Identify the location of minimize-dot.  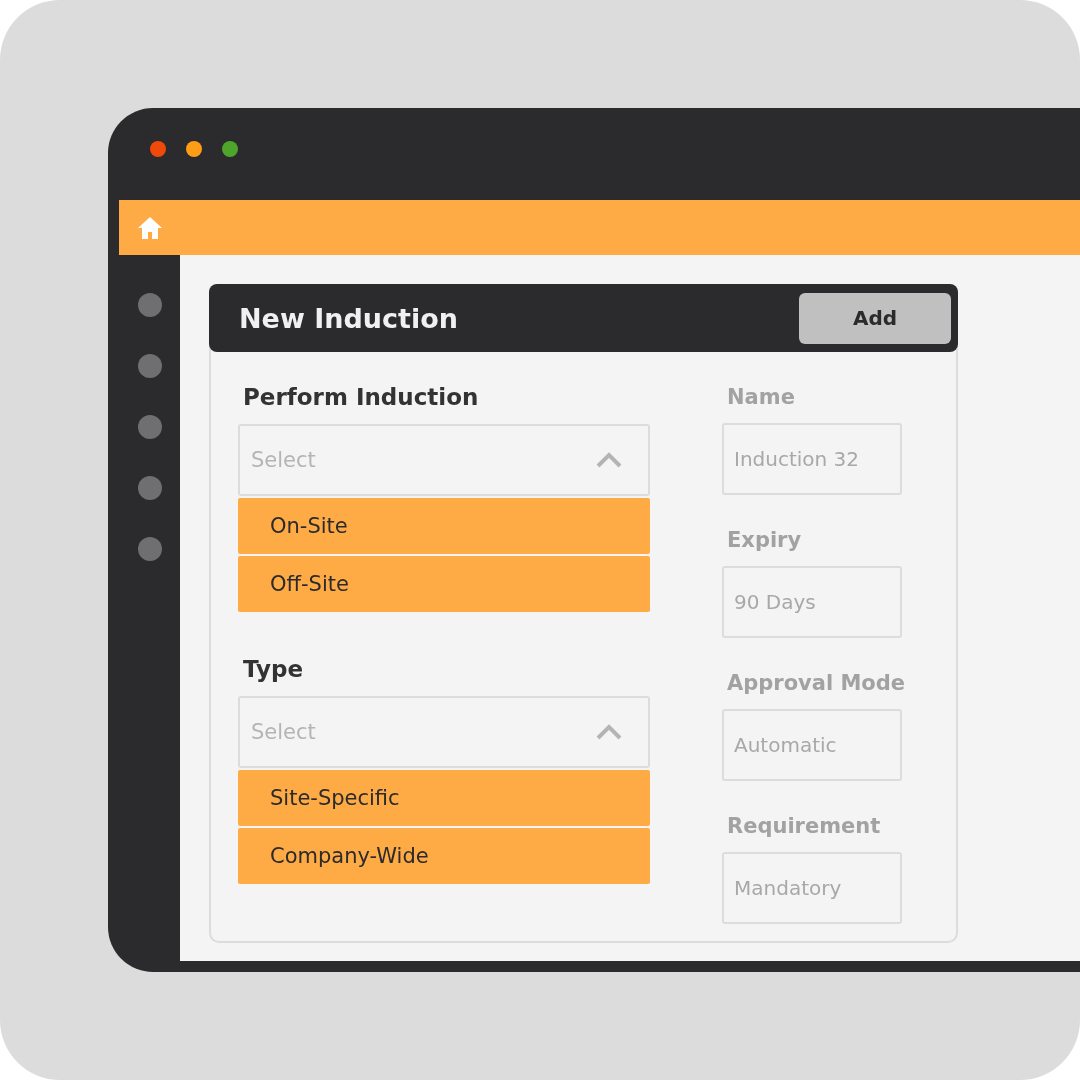
(194, 149).